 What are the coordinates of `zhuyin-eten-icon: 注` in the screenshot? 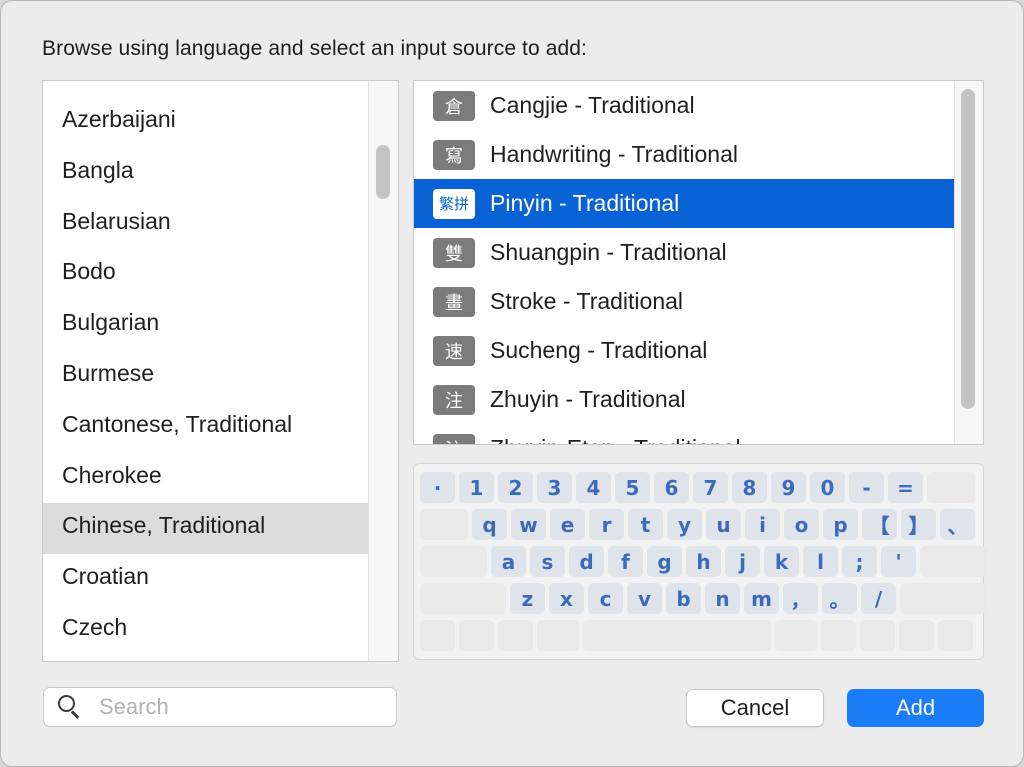 It's located at (454, 438).